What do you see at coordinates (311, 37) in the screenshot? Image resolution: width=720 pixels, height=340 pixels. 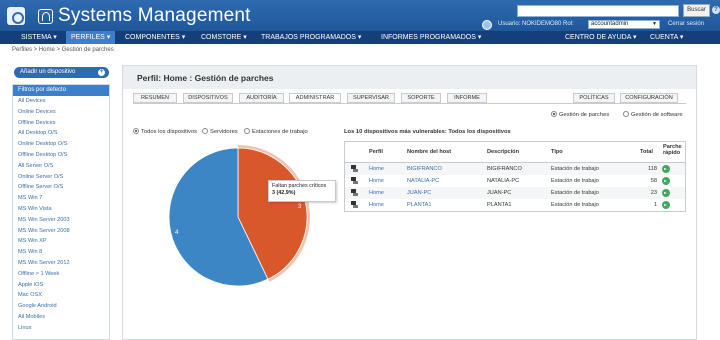 I see `menu-trabajos-programados: TRABAJOS PROGRAMADOS ▾` at bounding box center [311, 37].